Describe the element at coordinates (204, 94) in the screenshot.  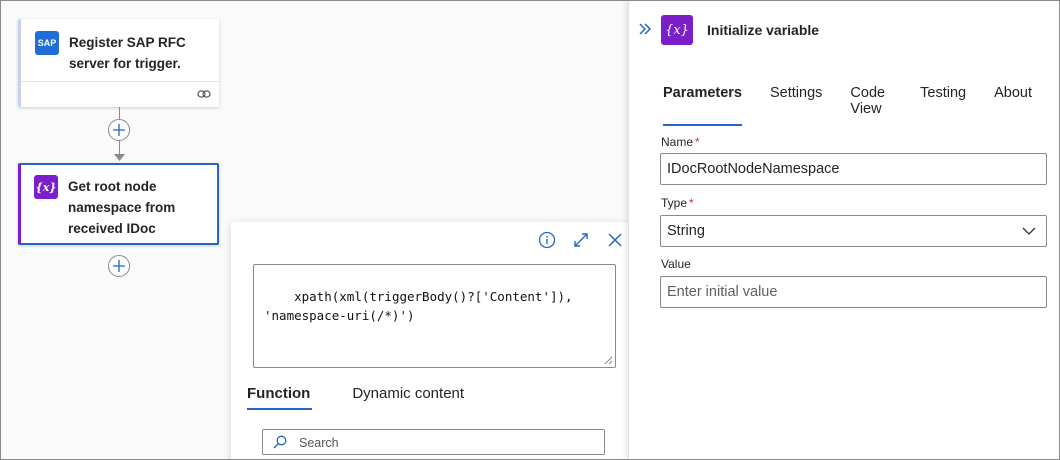
I see `link-icon` at that location.